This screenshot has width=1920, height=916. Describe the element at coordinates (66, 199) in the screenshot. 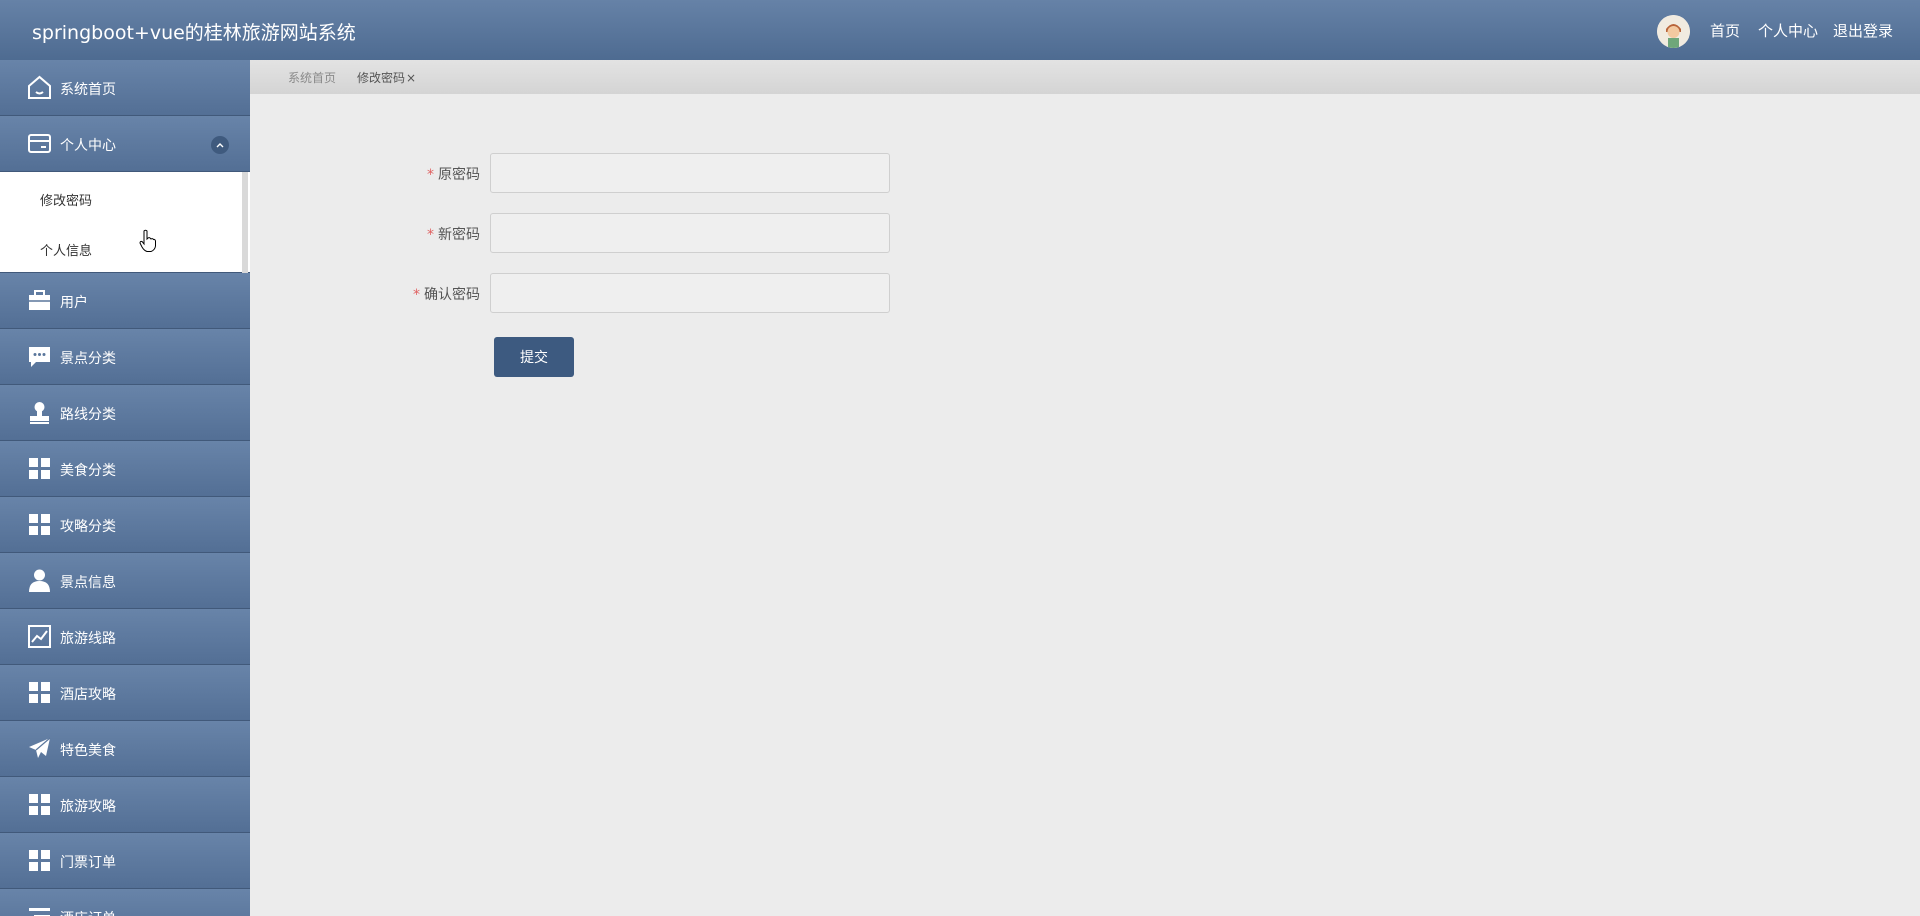

I see `sidebar-subitem-change-password: 修改密码` at that location.